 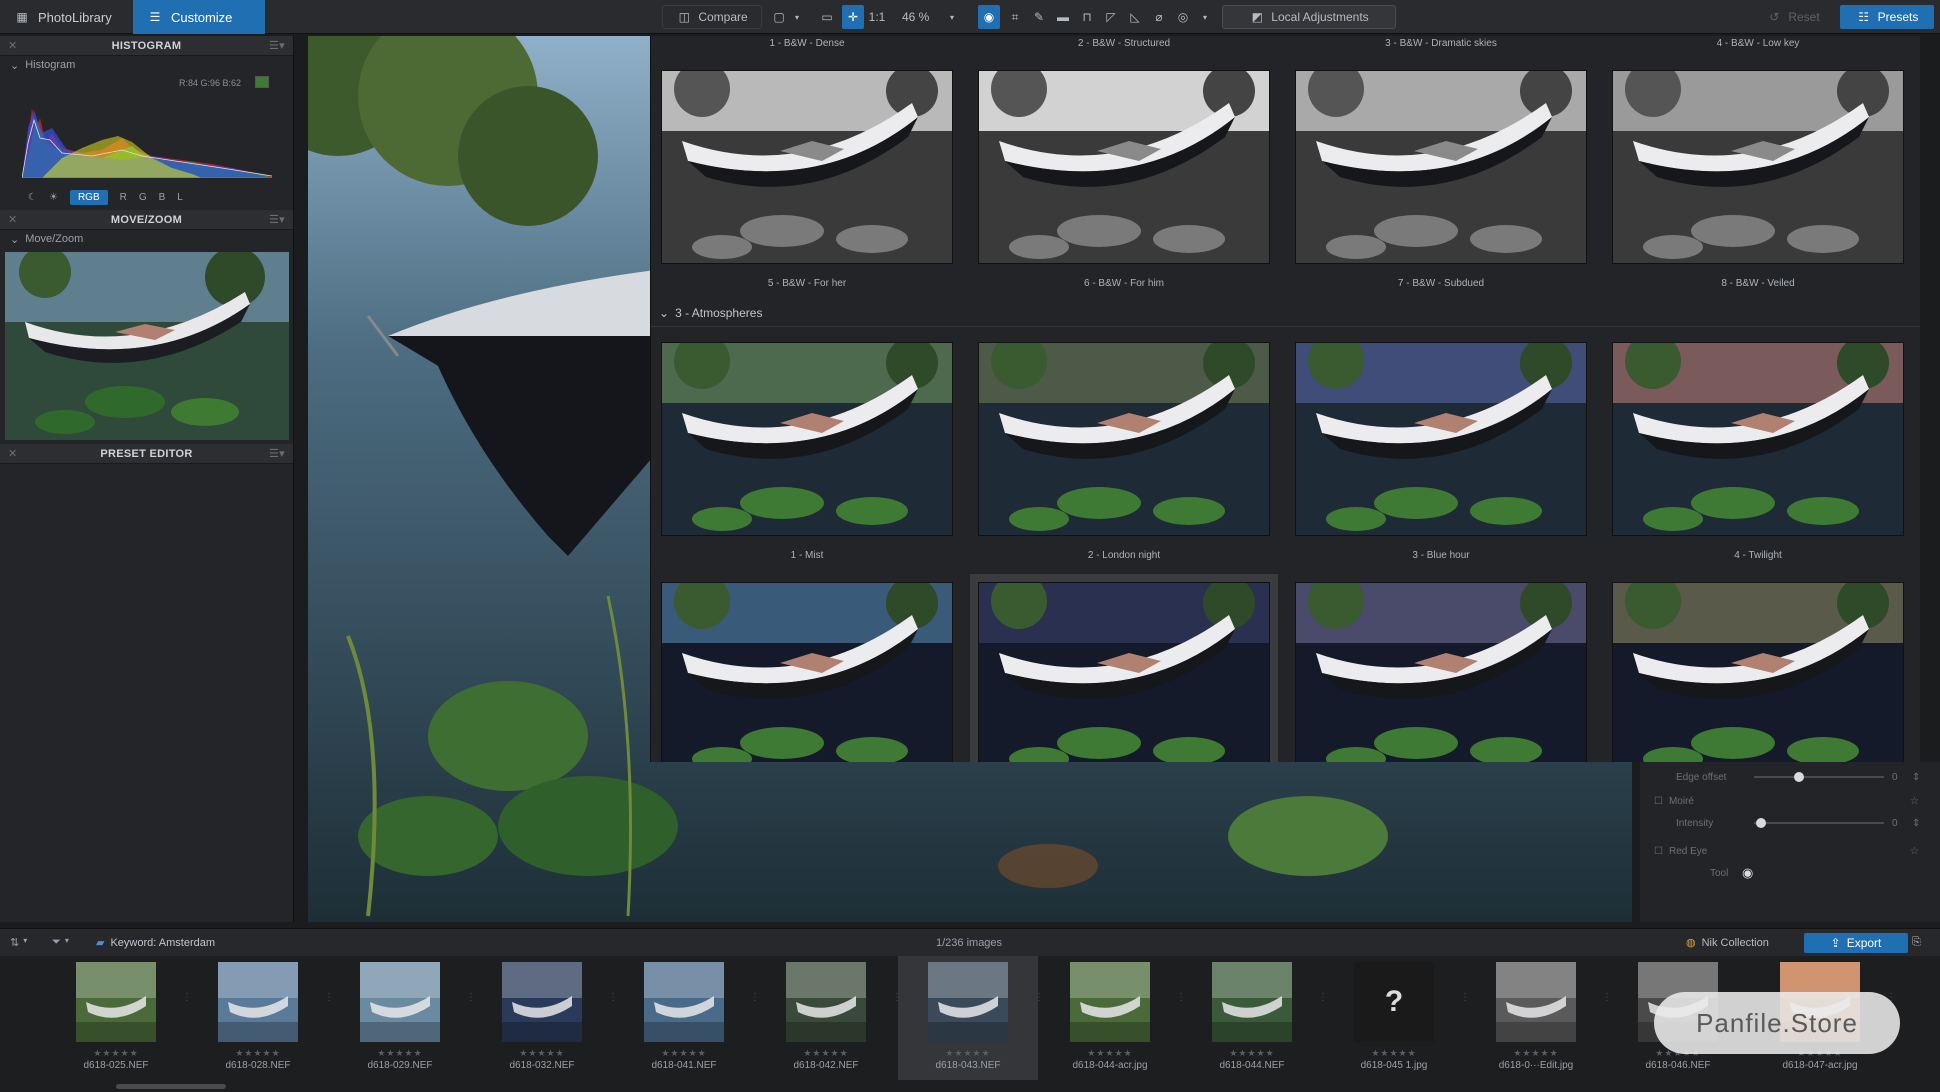 I want to click on filmstrip-item: ★★★★★ d618-041.NEF, so click(x=684, y=1018).